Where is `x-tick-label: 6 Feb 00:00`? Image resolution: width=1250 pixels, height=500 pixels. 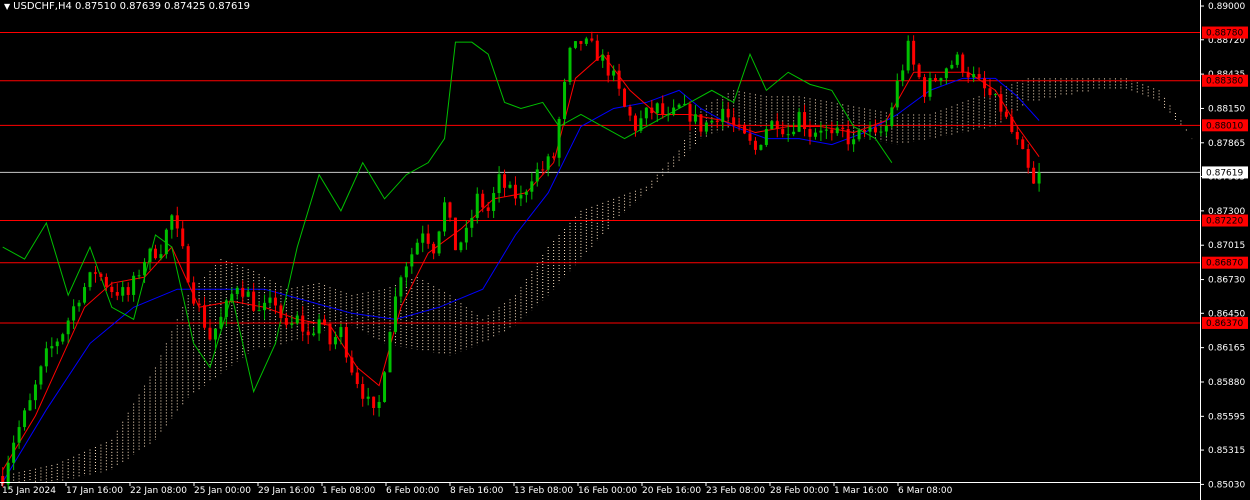 x-tick-label: 6 Feb 00:00 is located at coordinates (413, 491).